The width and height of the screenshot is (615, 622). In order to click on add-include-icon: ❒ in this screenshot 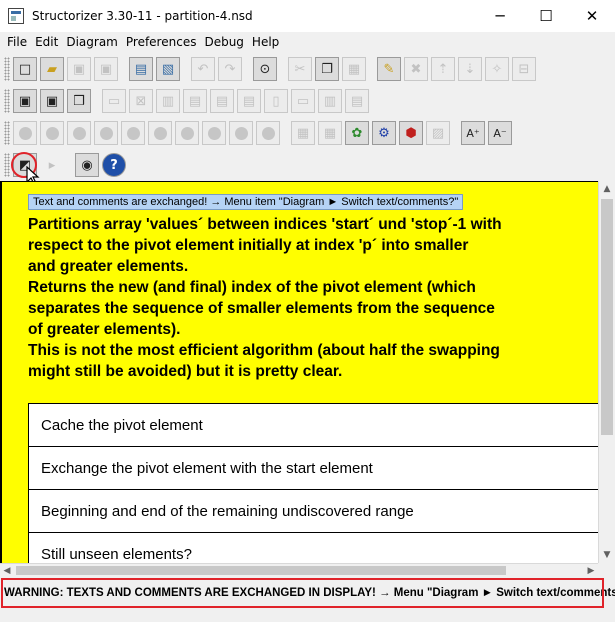, I will do `click(79, 101)`.